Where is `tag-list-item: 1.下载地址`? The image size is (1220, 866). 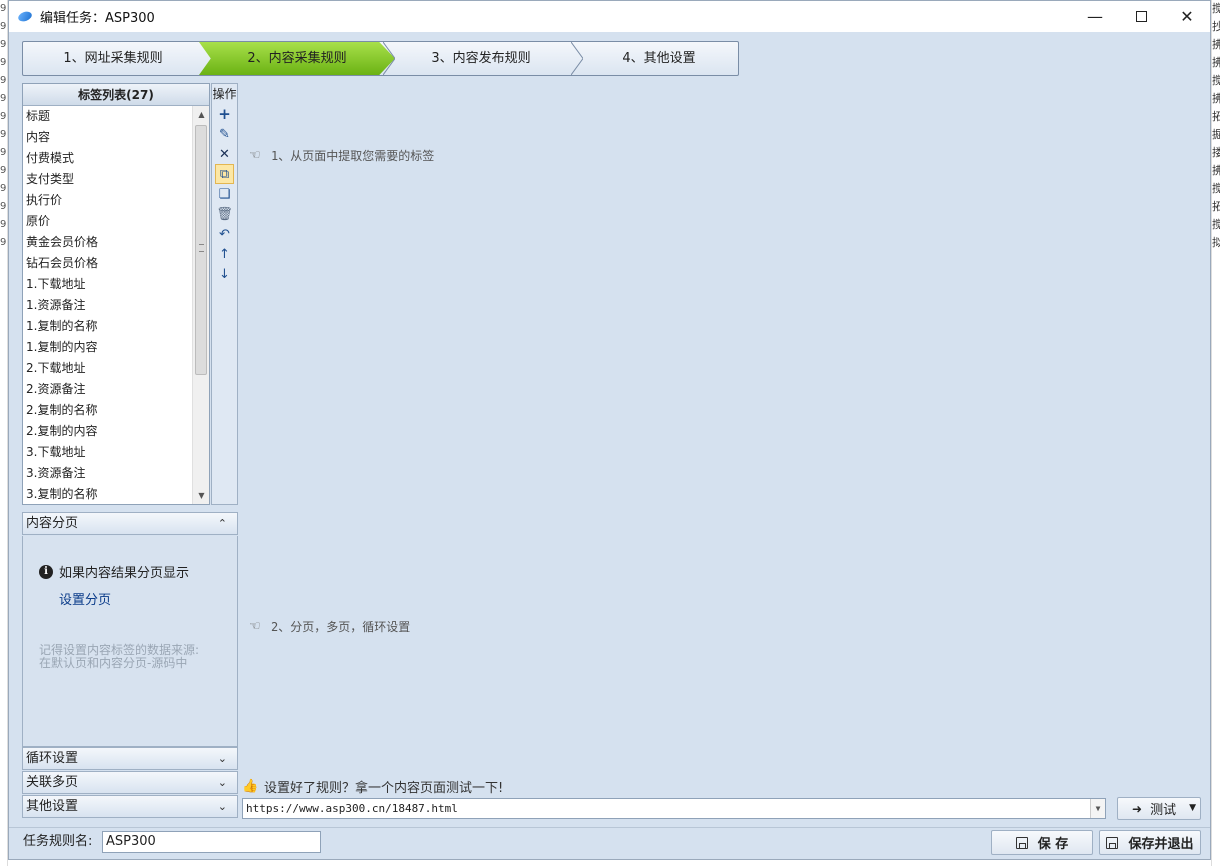 tag-list-item: 1.下载地址 is located at coordinates (108, 284).